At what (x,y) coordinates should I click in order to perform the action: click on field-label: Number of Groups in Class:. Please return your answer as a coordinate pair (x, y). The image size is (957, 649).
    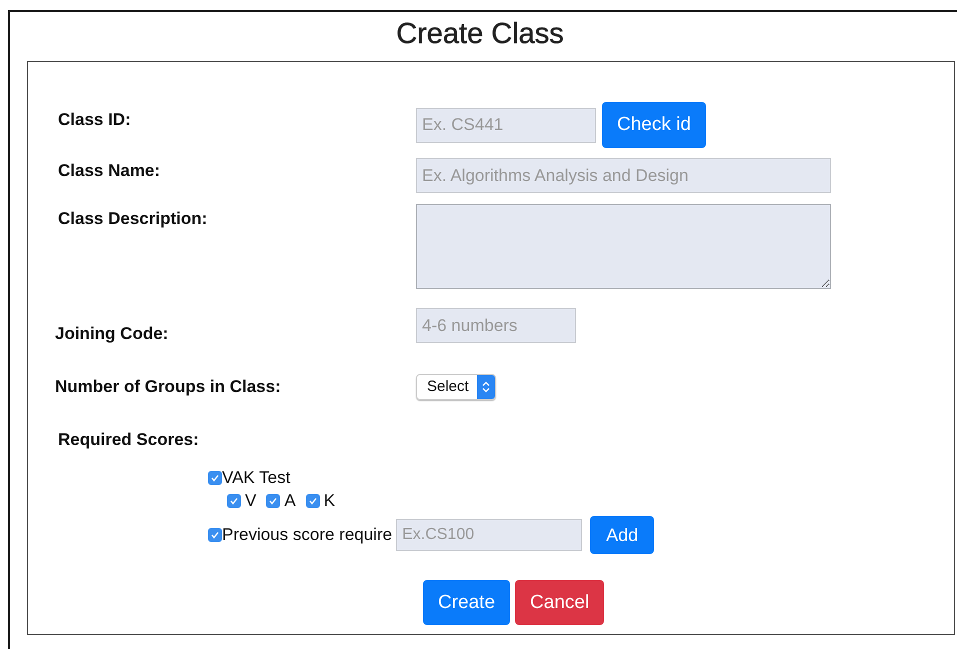
    Looking at the image, I should click on (168, 387).